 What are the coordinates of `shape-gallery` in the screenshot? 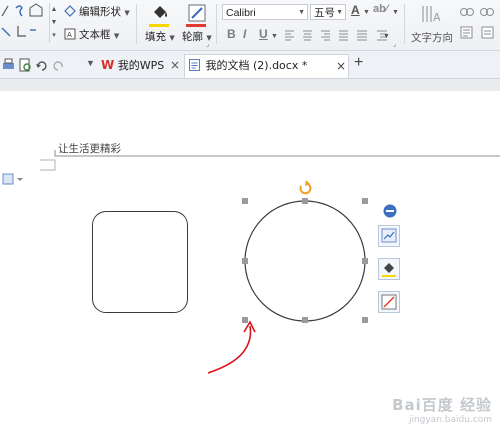 It's located at (25, 24).